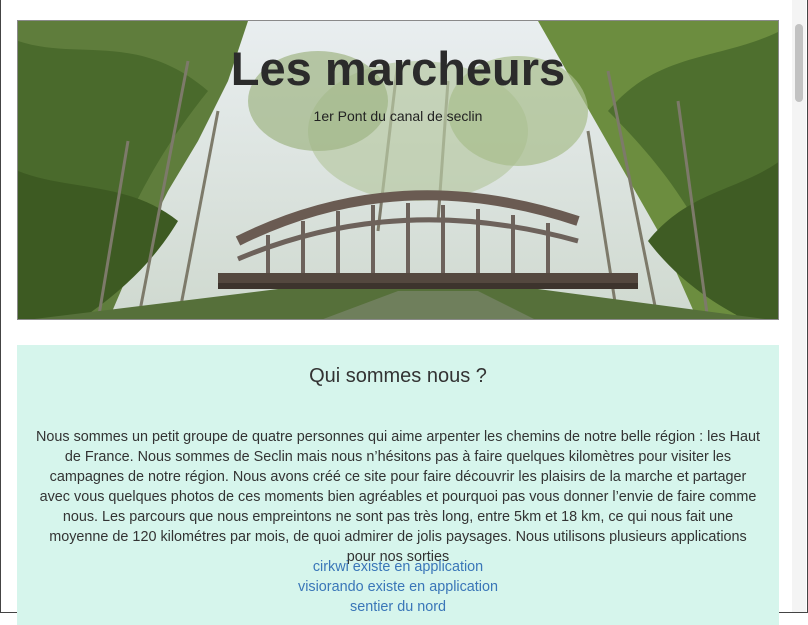 The height and width of the screenshot is (625, 808). What do you see at coordinates (398, 116) in the screenshot?
I see `site-subtitle: 1er Pont du canal de seclin` at bounding box center [398, 116].